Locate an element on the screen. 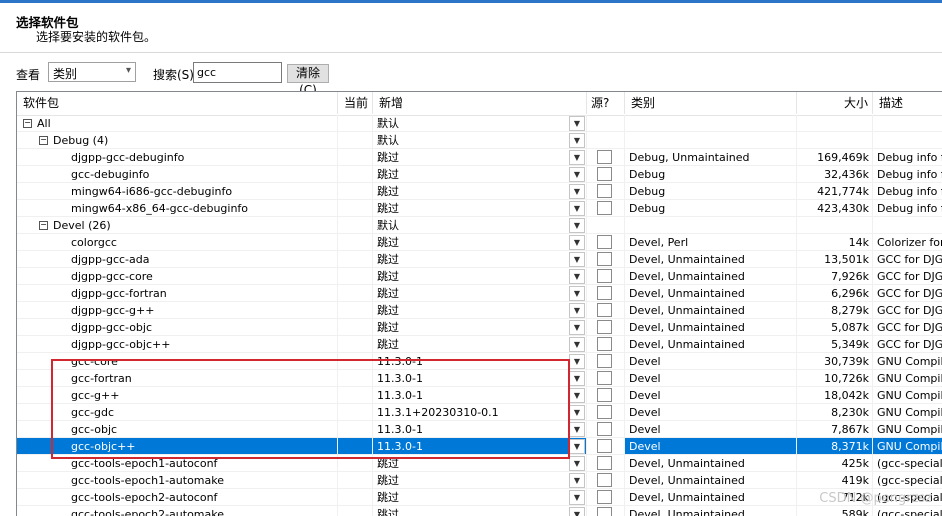 Image resolution: width=942 pixels, height=516 pixels. clear-button: 清除(C) is located at coordinates (308, 80).